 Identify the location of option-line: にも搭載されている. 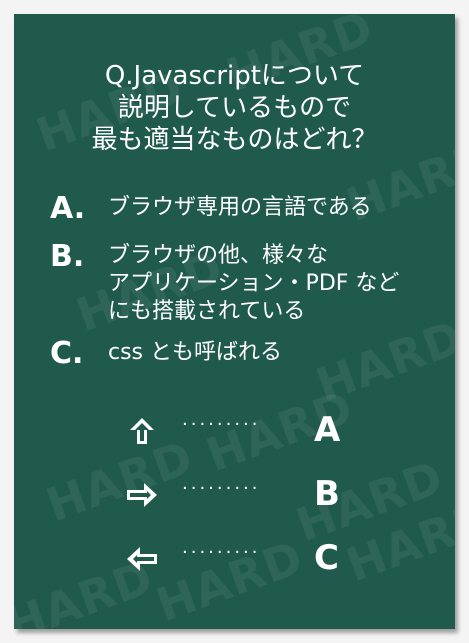
(207, 311).